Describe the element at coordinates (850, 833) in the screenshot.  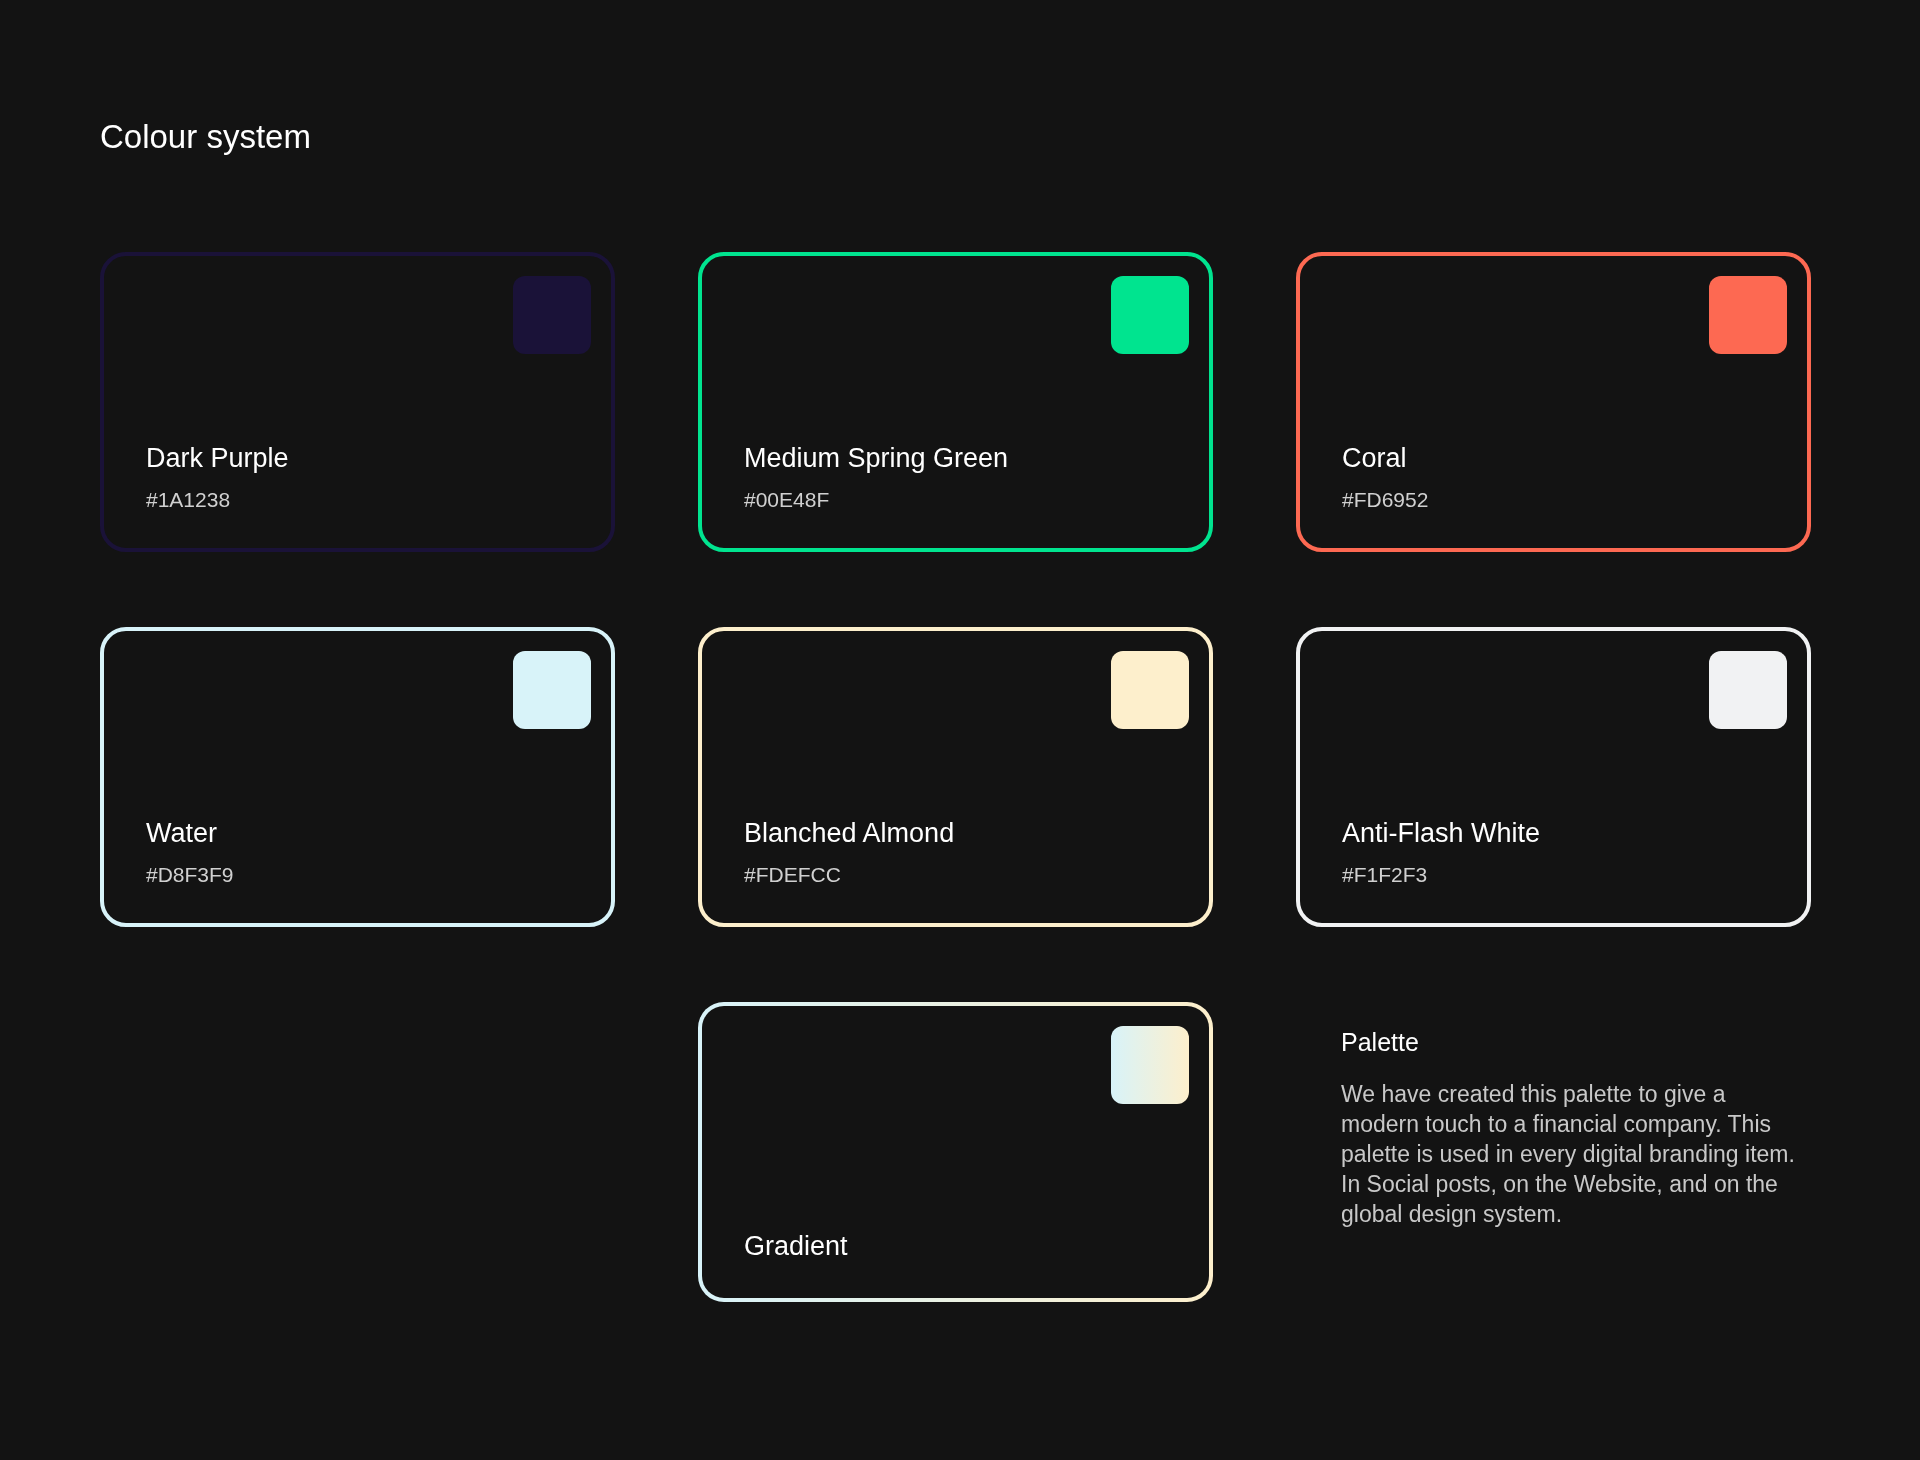
I see `color-name: Blanched Almond` at that location.